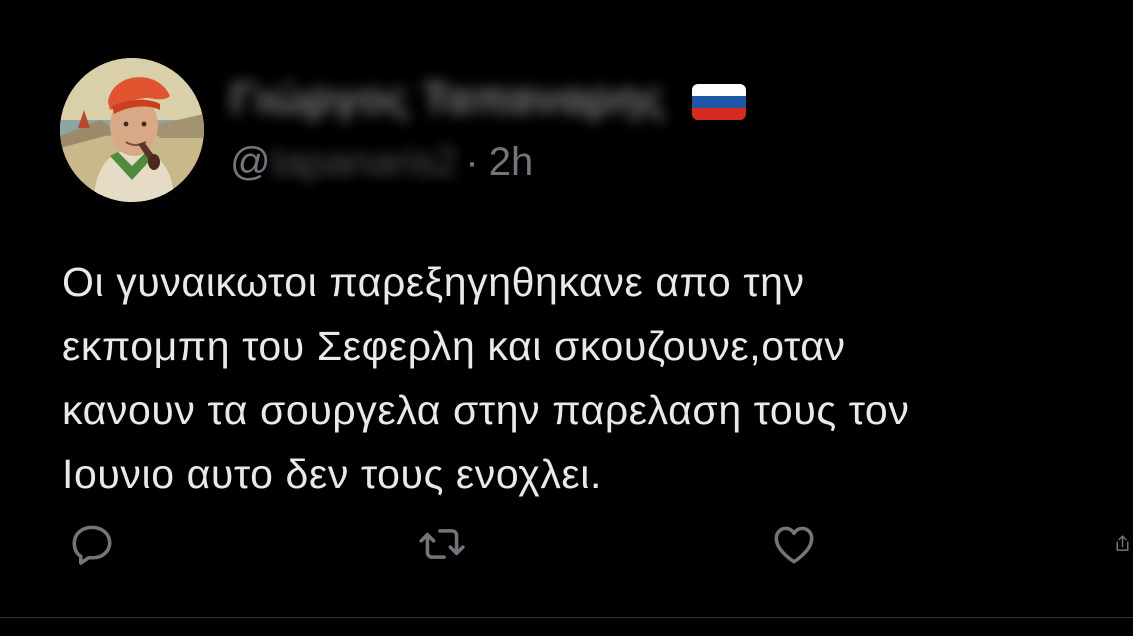 This screenshot has width=1133, height=636. I want to click on heart-icon, so click(794, 545).